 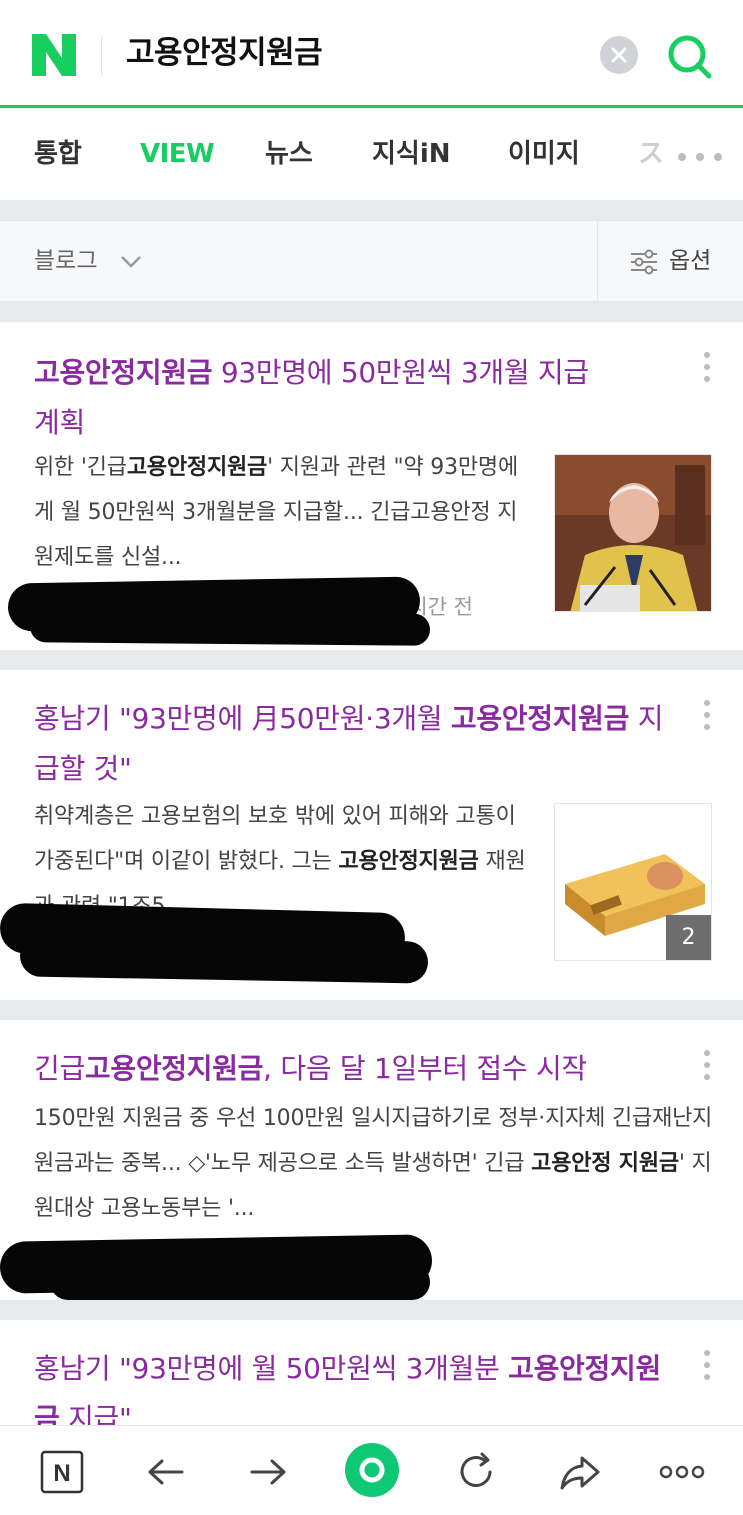 What do you see at coordinates (544, 154) in the screenshot?
I see `tab-images: 이미지` at bounding box center [544, 154].